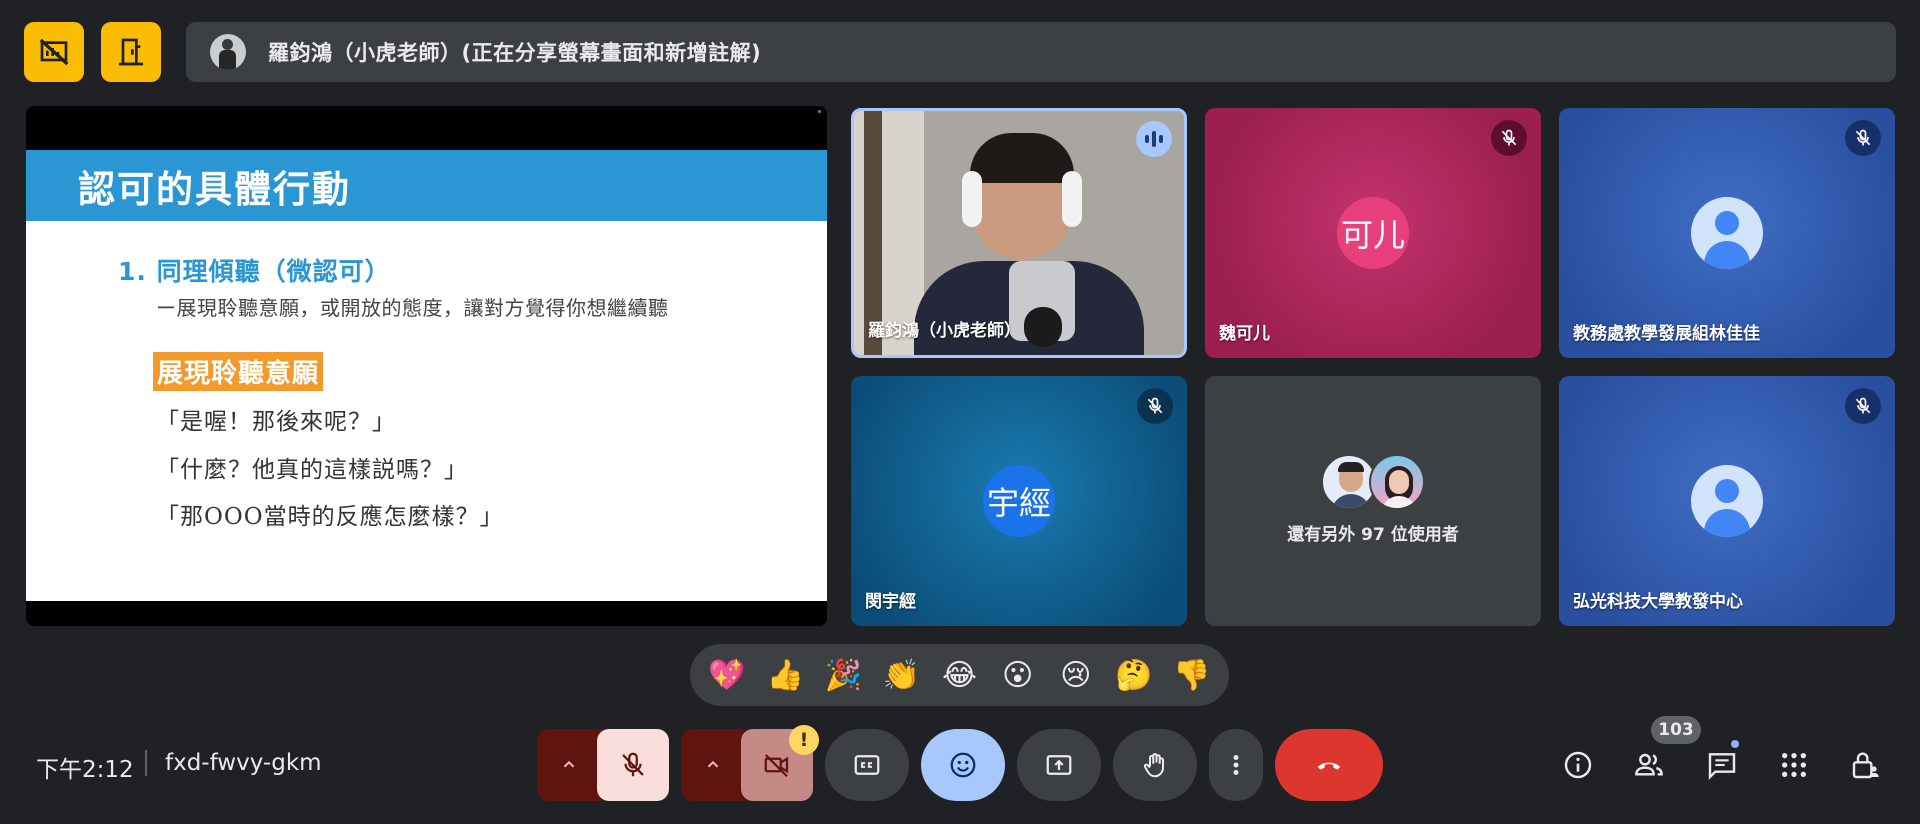  I want to click on leave-call-button, so click(1329, 765).